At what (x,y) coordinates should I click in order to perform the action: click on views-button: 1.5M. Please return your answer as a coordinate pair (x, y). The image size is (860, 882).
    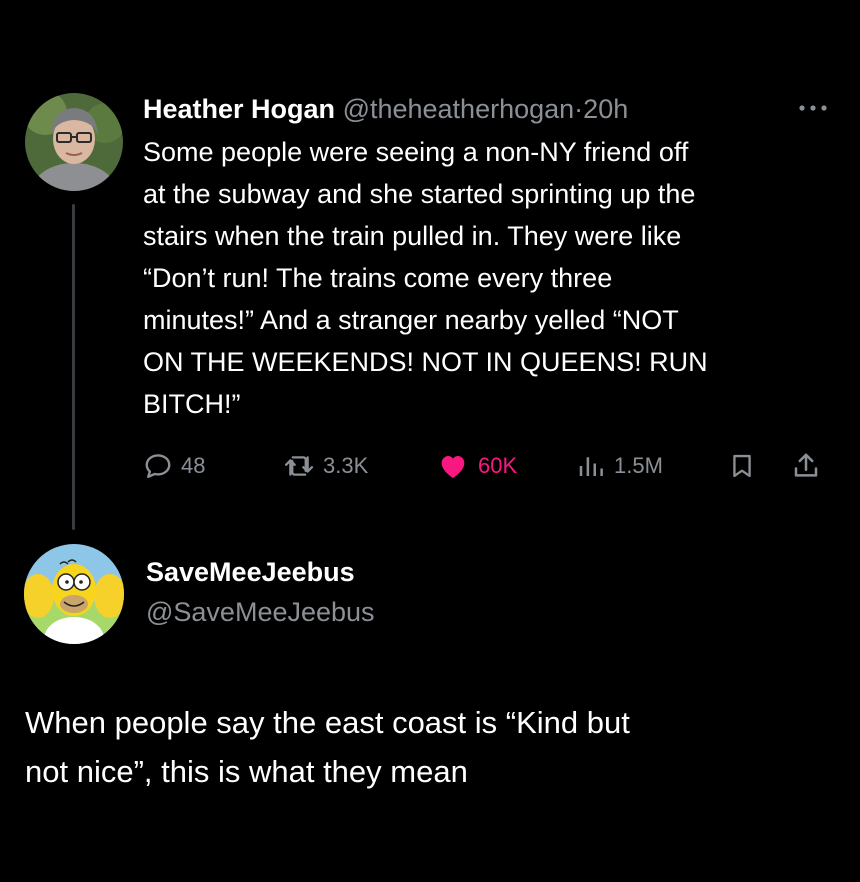
    Looking at the image, I should click on (619, 466).